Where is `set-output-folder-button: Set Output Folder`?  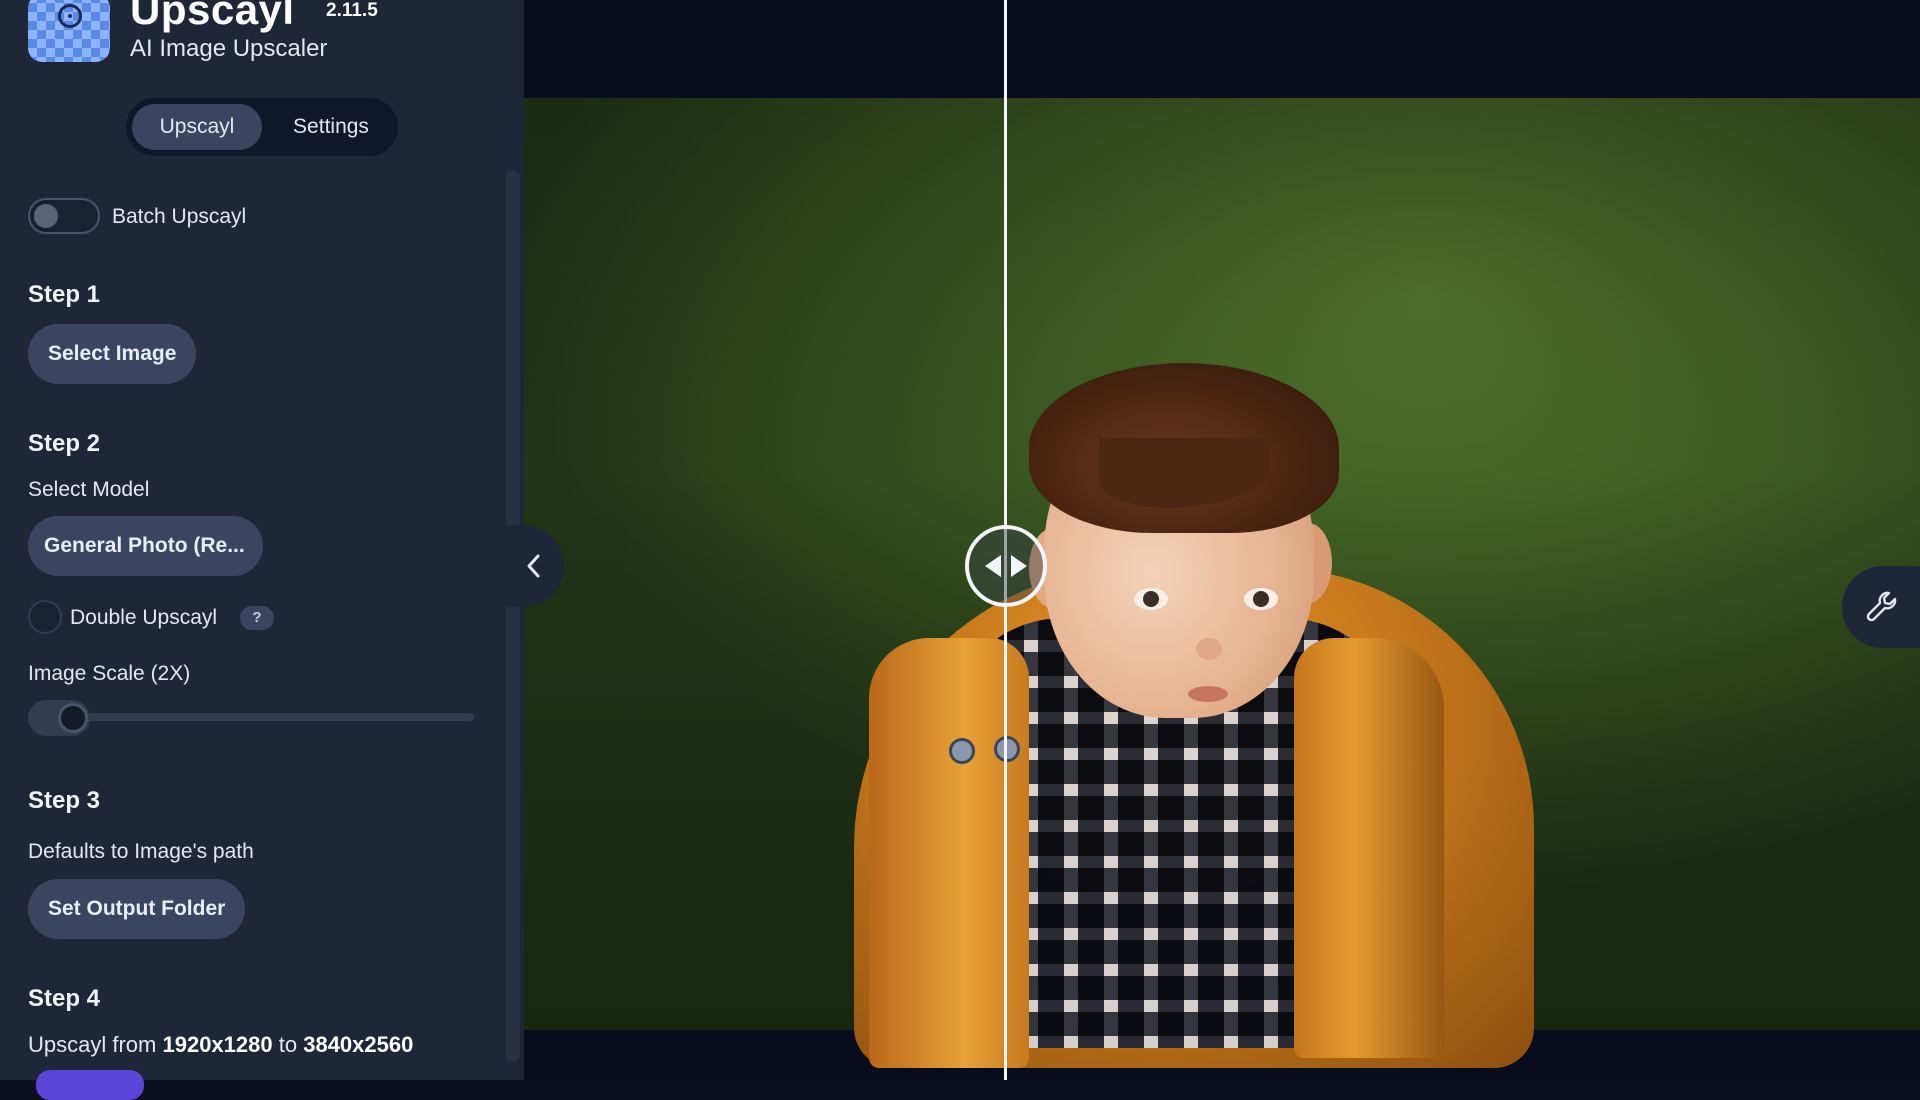
set-output-folder-button: Set Output Folder is located at coordinates (137, 909).